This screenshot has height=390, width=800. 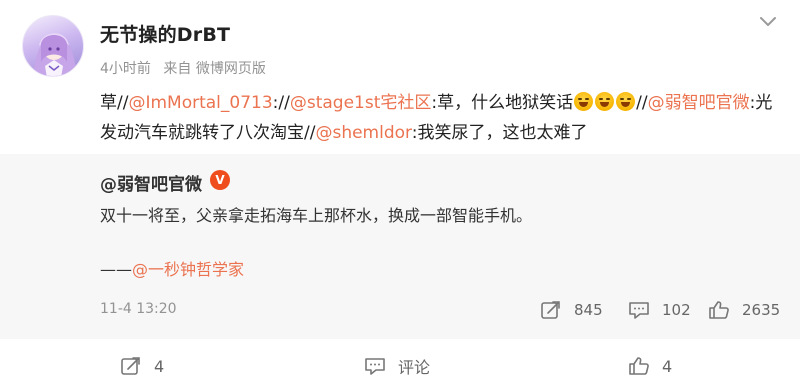 I want to click on post-meta: 4小时前 来自 微博网页版, so click(x=187, y=68).